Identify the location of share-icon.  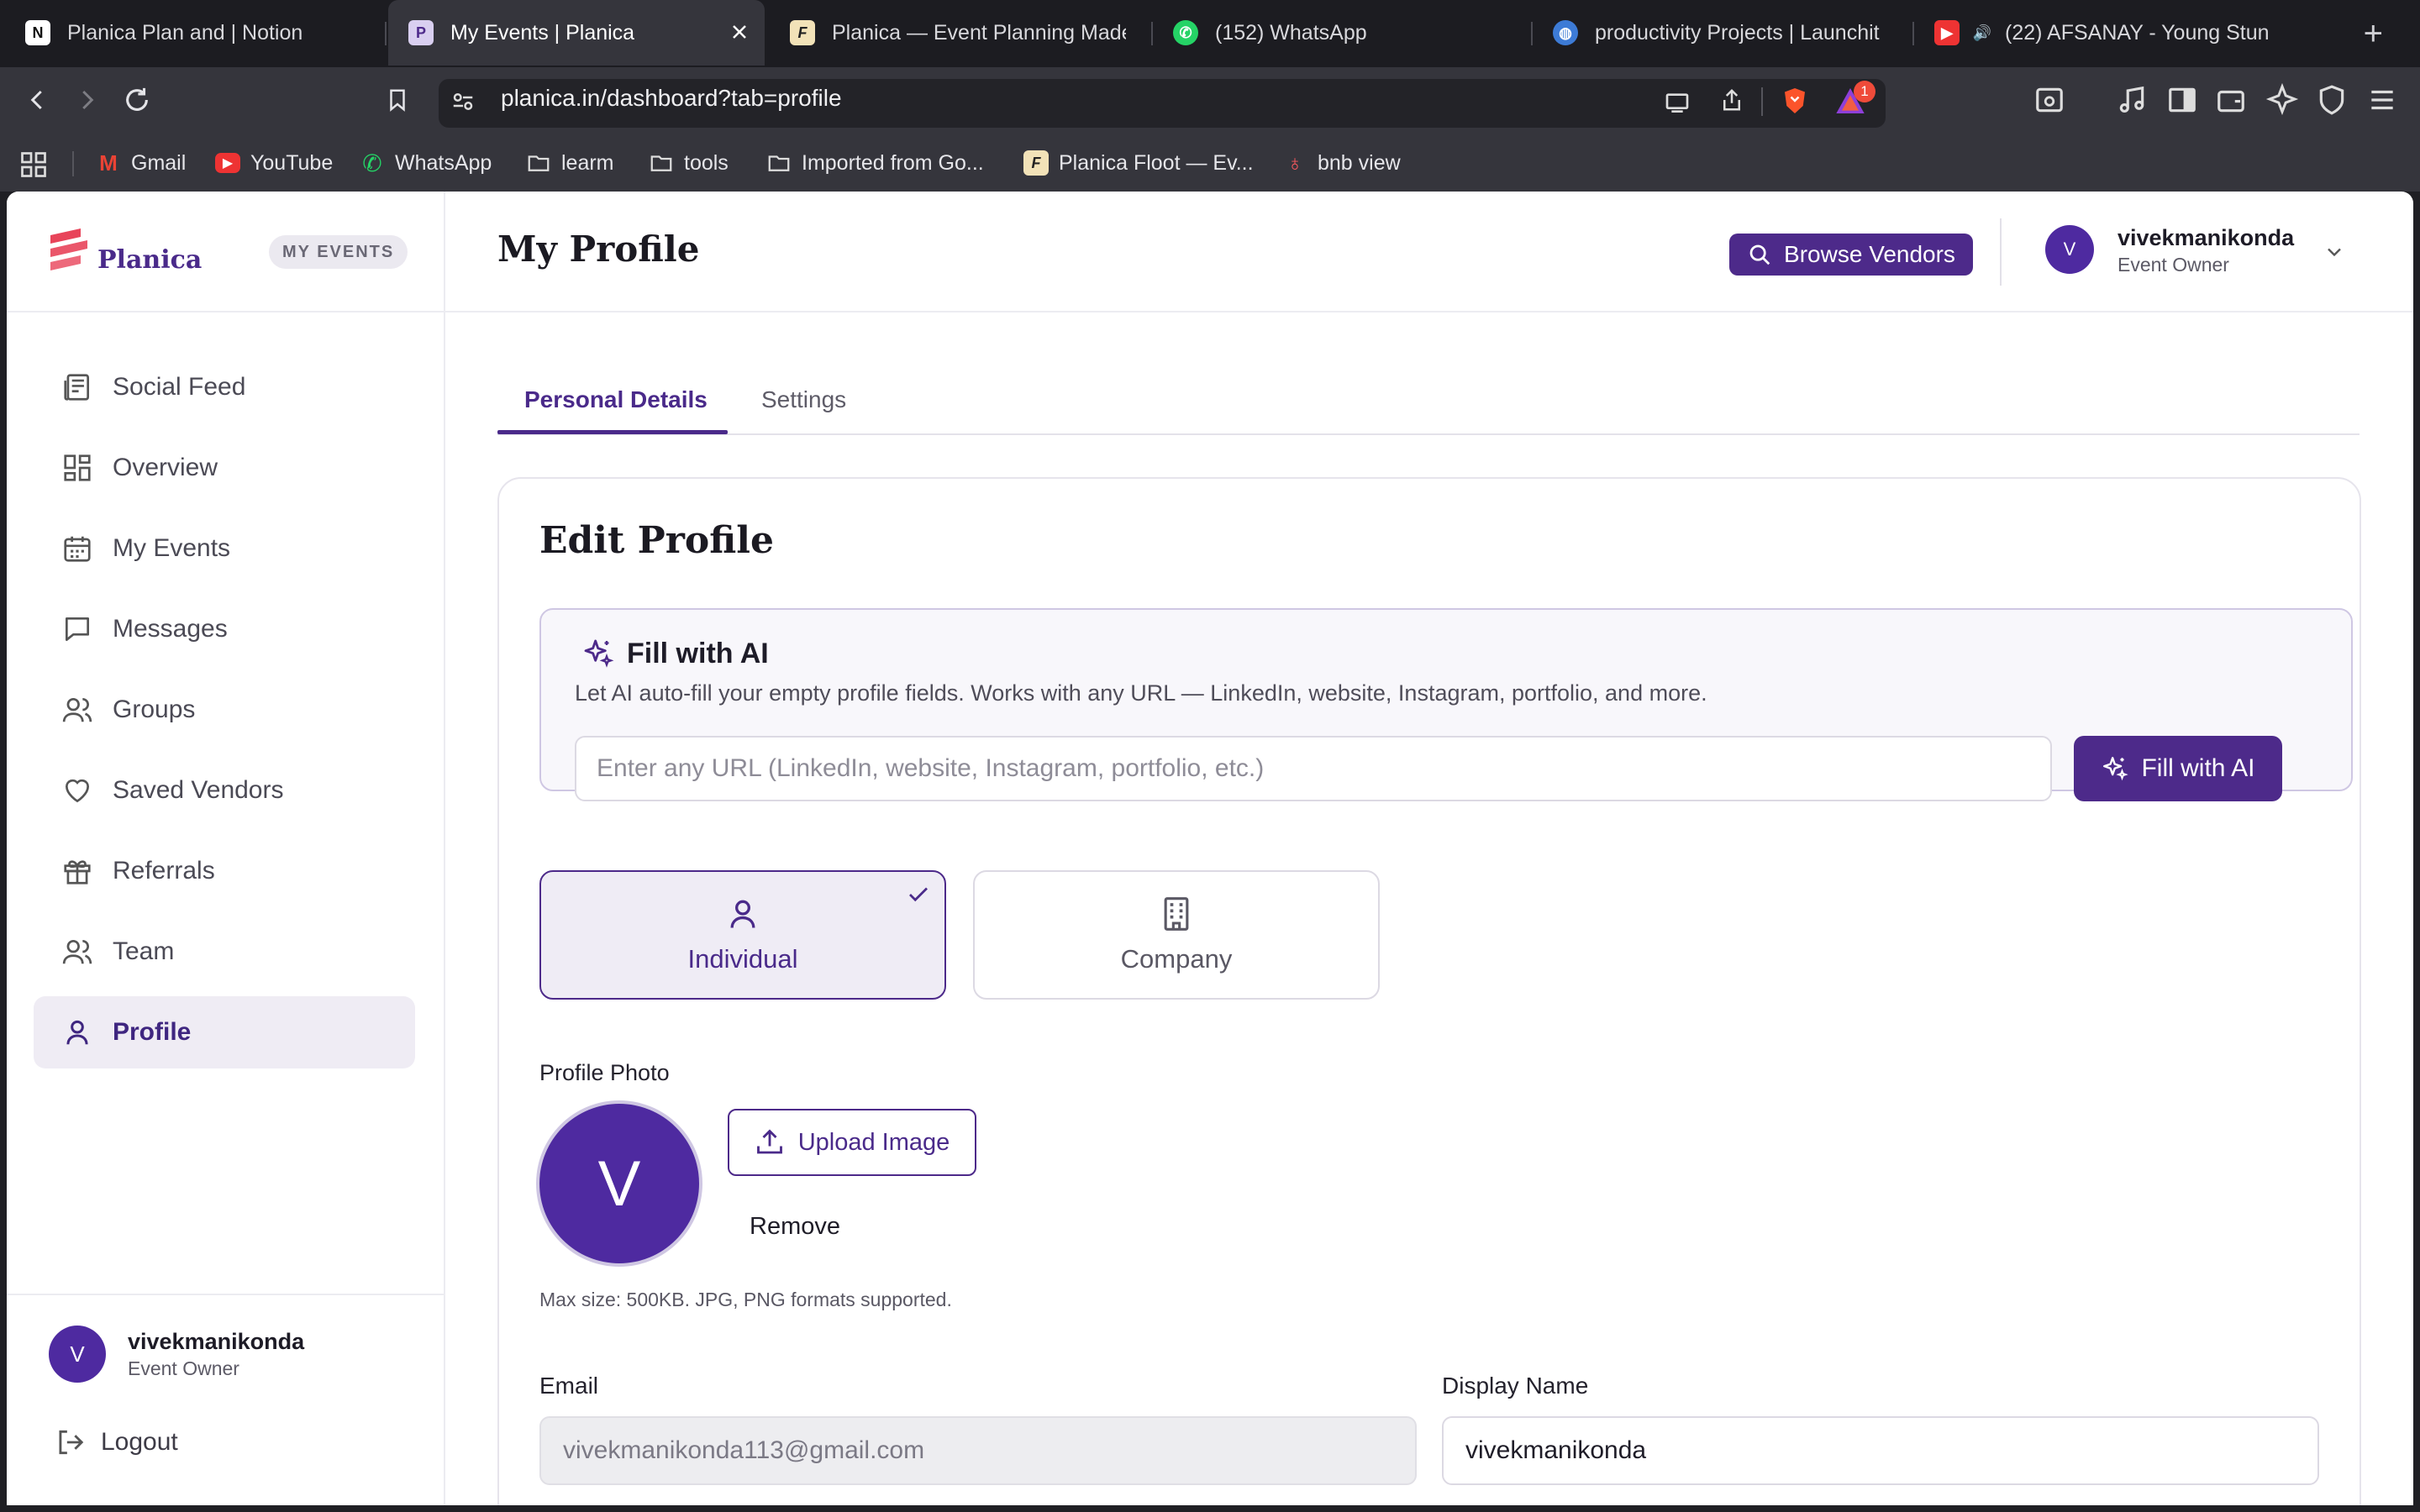
(1732, 100).